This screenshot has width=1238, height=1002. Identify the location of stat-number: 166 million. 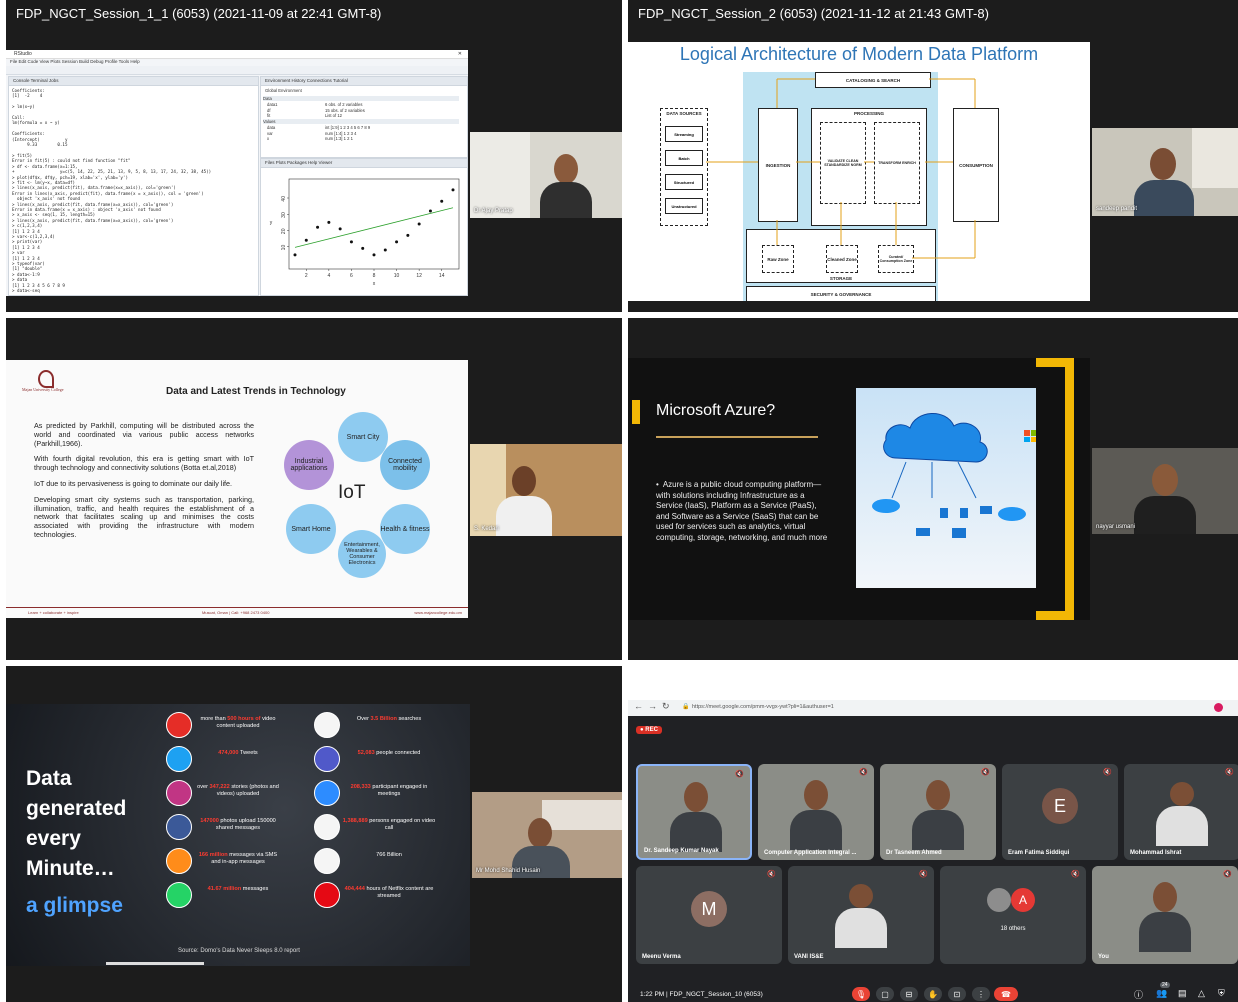
(213, 855).